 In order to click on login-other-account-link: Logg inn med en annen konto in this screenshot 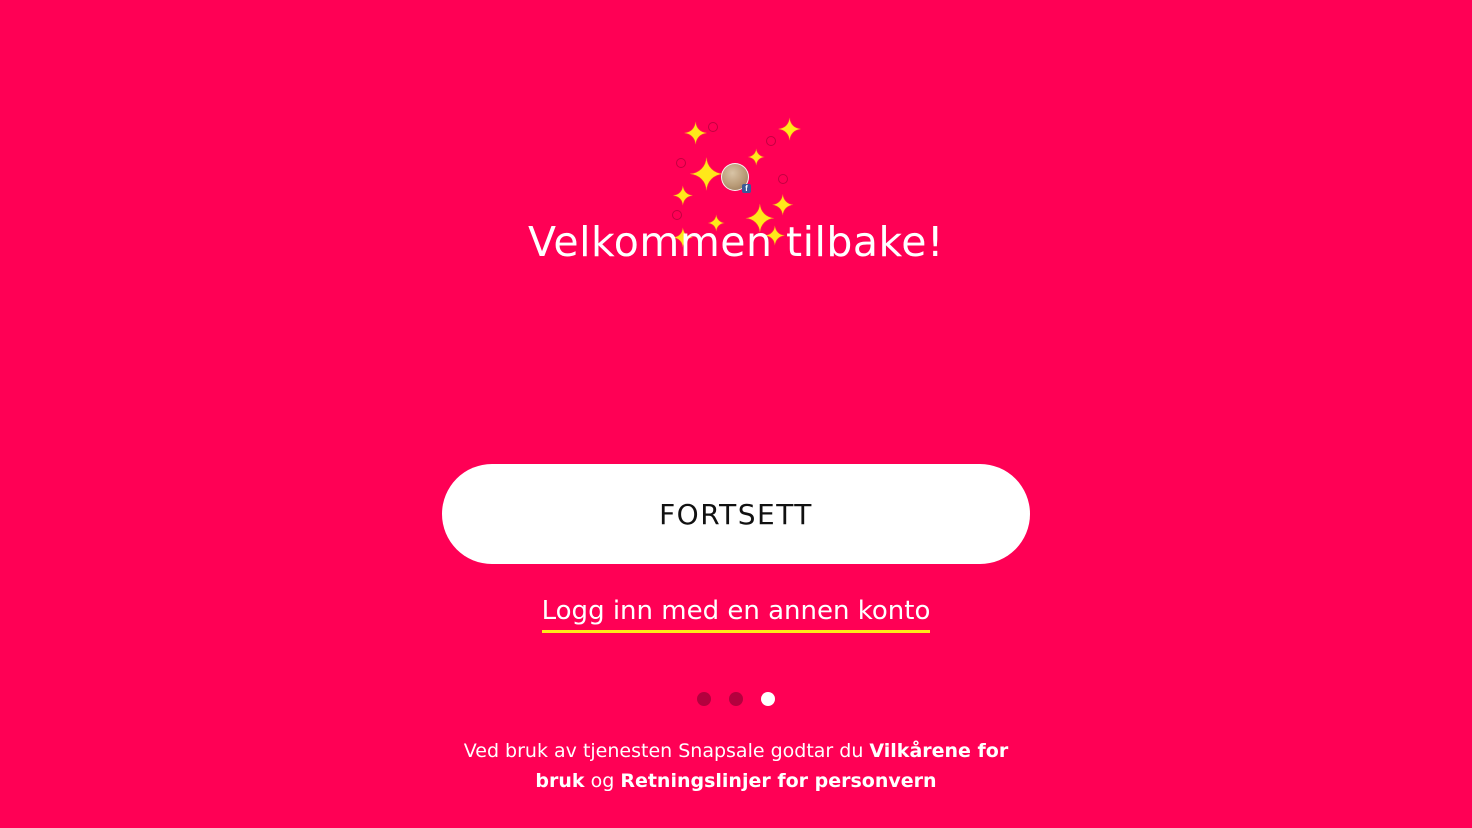, I will do `click(736, 614)`.